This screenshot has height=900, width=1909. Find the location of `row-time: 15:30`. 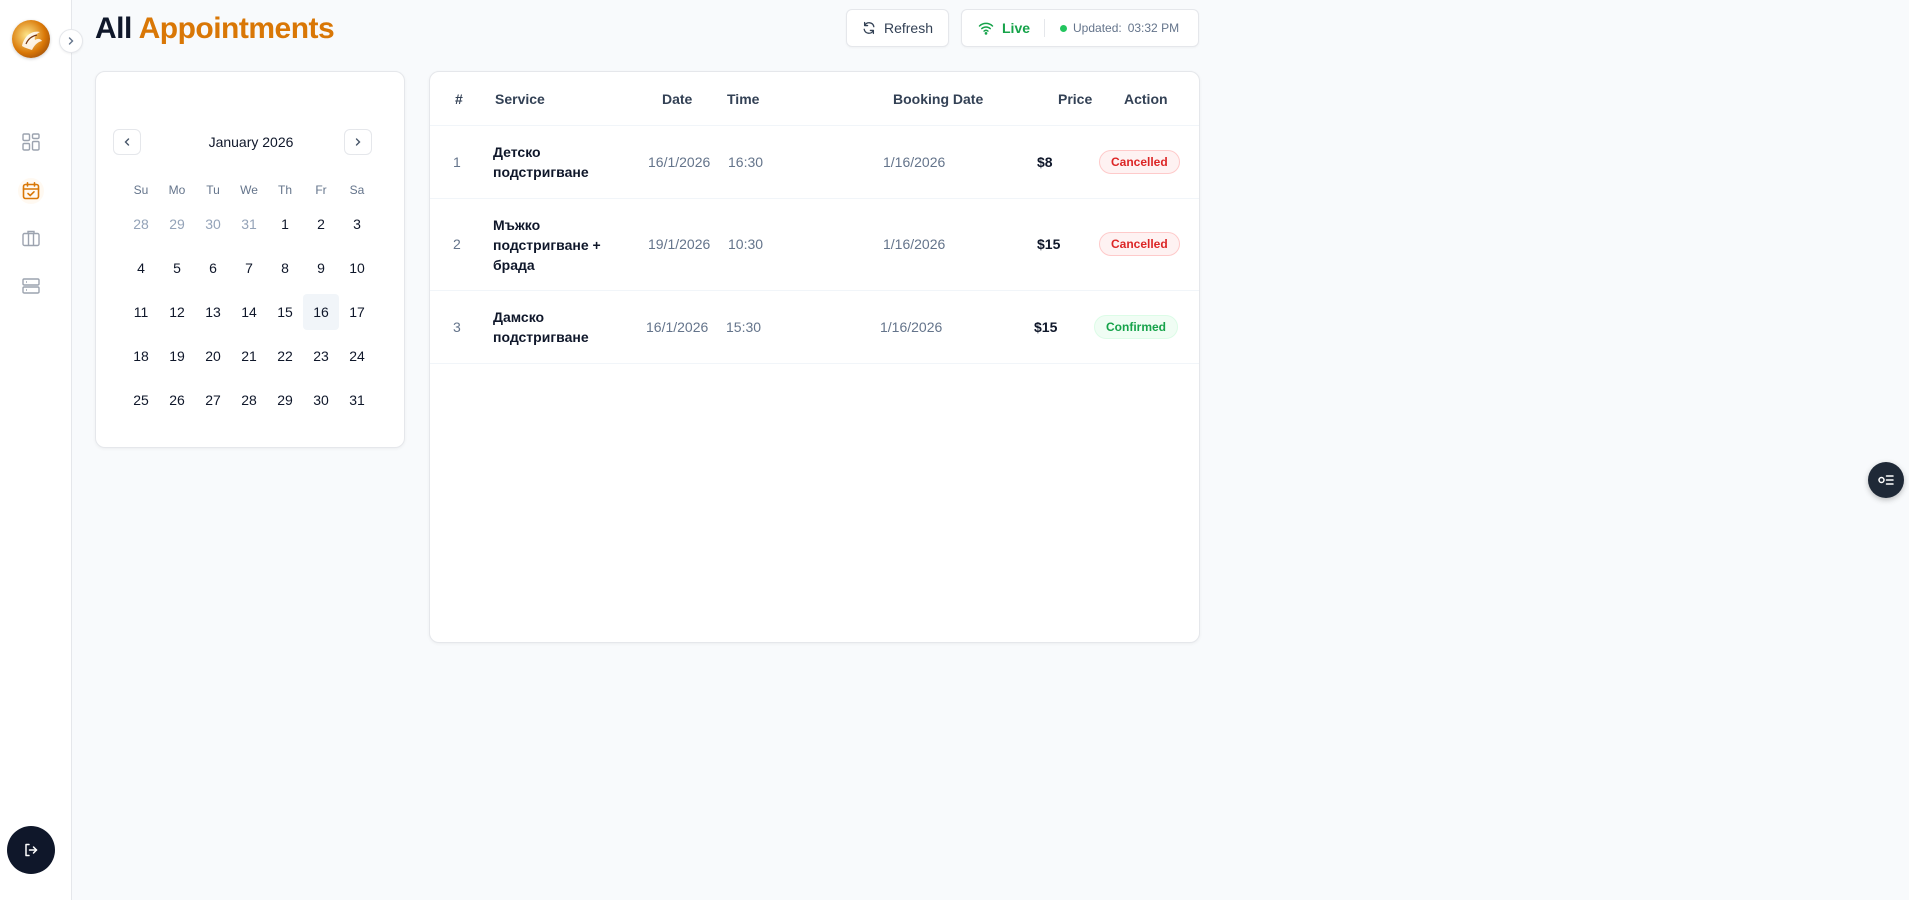

row-time: 15:30 is located at coordinates (744, 327).